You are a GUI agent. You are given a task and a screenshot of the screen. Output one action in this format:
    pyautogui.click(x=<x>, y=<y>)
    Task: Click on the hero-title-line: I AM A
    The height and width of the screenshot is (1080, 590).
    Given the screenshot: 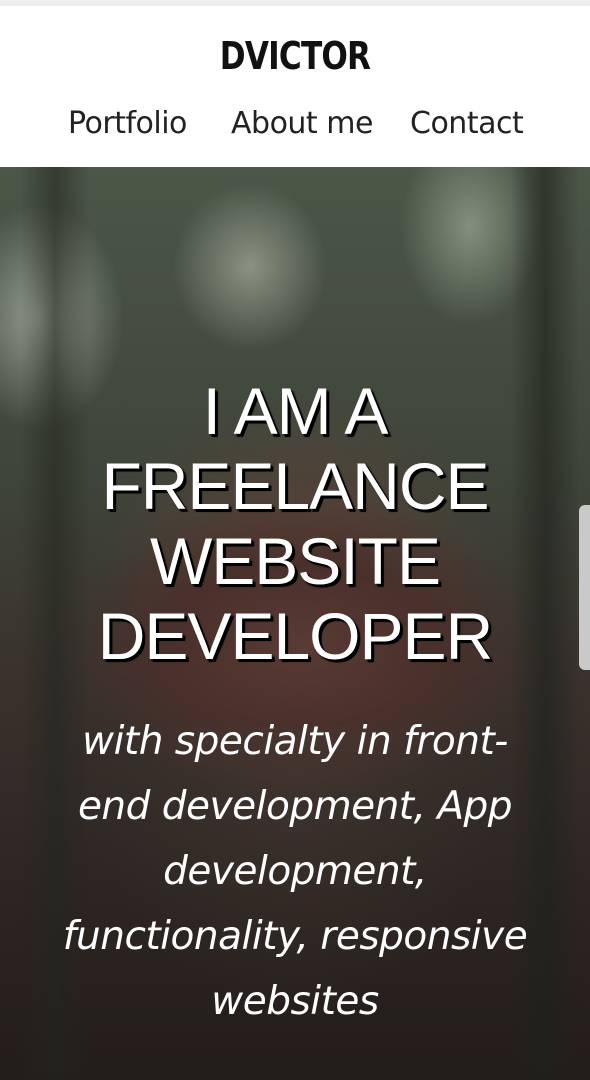 What is the action you would take?
    pyautogui.click(x=295, y=411)
    